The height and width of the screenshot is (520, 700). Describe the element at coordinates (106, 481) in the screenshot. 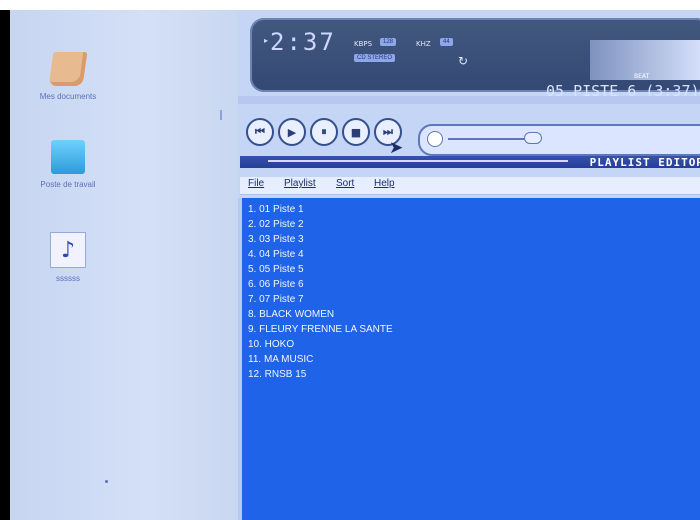

I see `desktop-speck` at that location.